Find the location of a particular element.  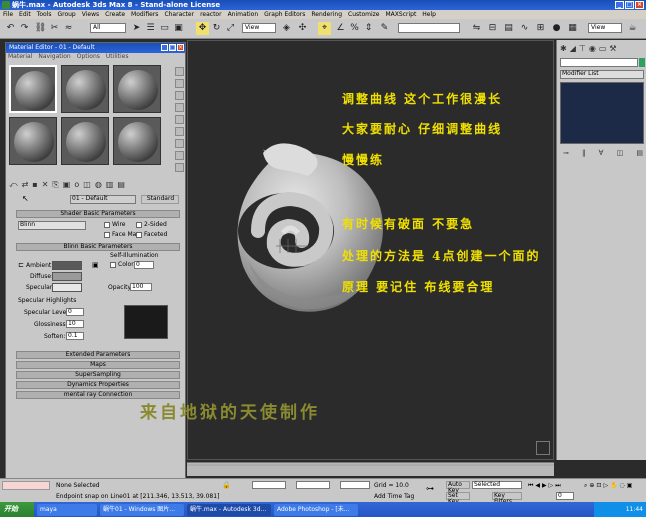

opacity-spinner: 100 is located at coordinates (141, 287).